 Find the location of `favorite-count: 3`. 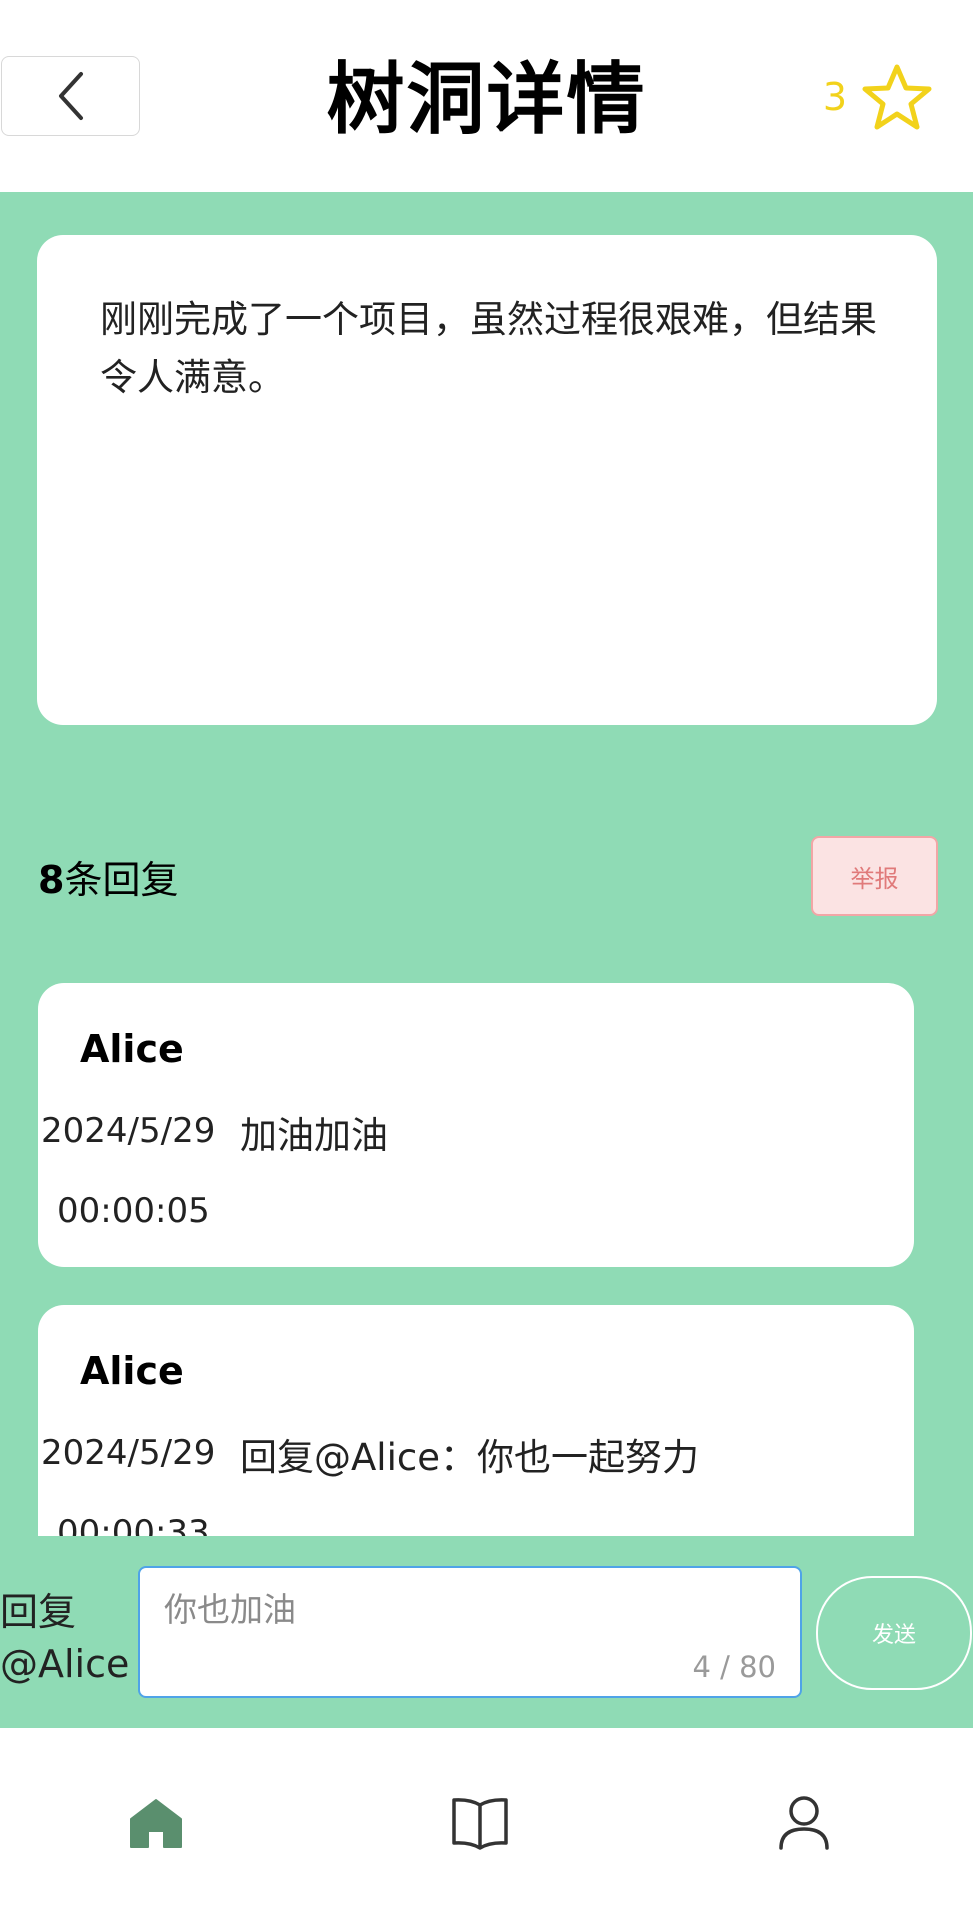

favorite-count: 3 is located at coordinates (834, 97).